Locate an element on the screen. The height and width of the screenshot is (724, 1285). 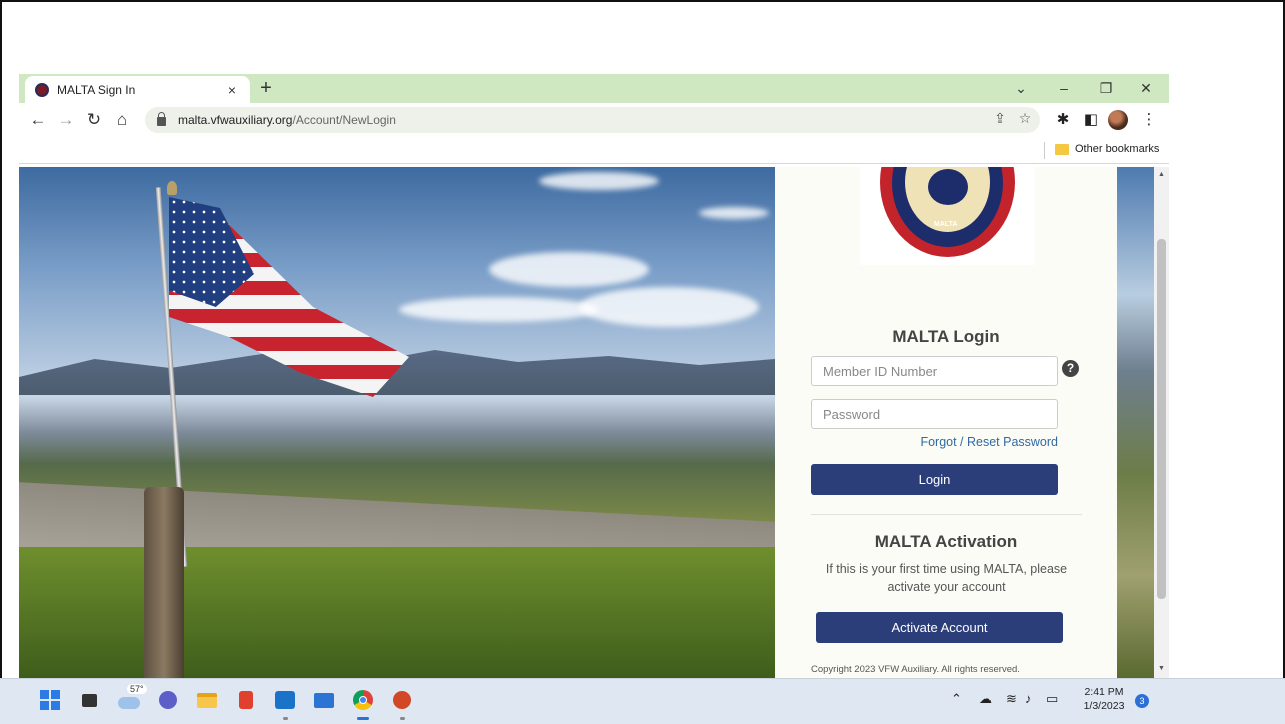
battery-icon: ▭ is located at coordinates (1052, 699).